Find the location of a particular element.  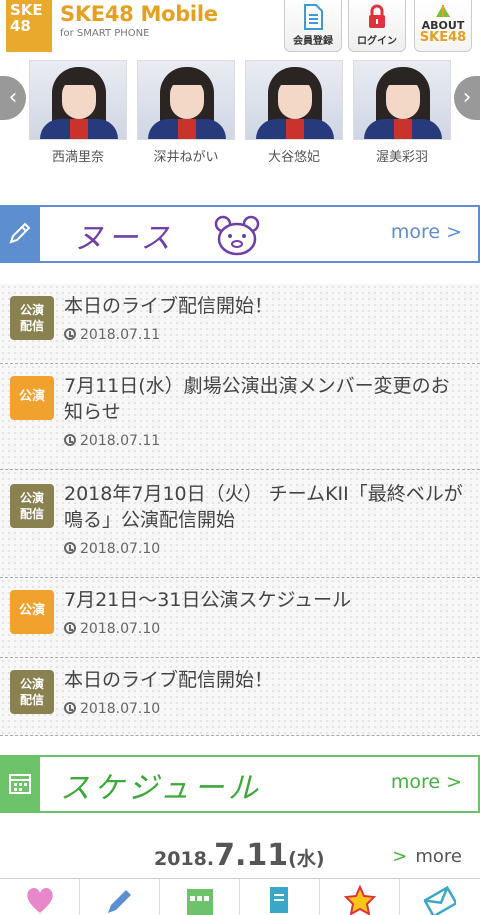

member-name: 大谷悠妃 is located at coordinates (293, 157).